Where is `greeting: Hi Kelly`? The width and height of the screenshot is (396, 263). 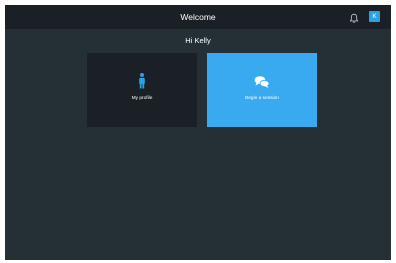 greeting: Hi Kelly is located at coordinates (198, 40).